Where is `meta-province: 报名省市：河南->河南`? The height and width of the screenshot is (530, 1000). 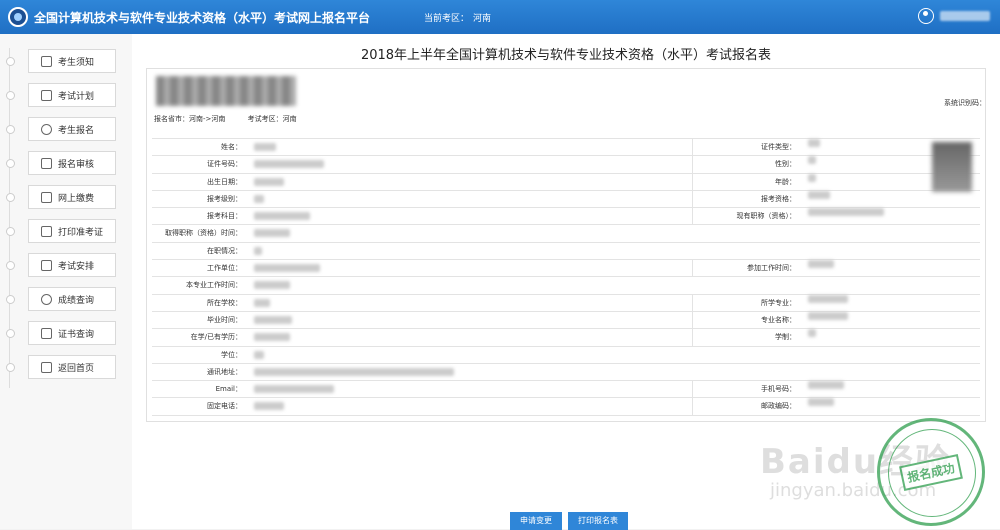 meta-province: 报名省市：河南->河南 is located at coordinates (190, 119).